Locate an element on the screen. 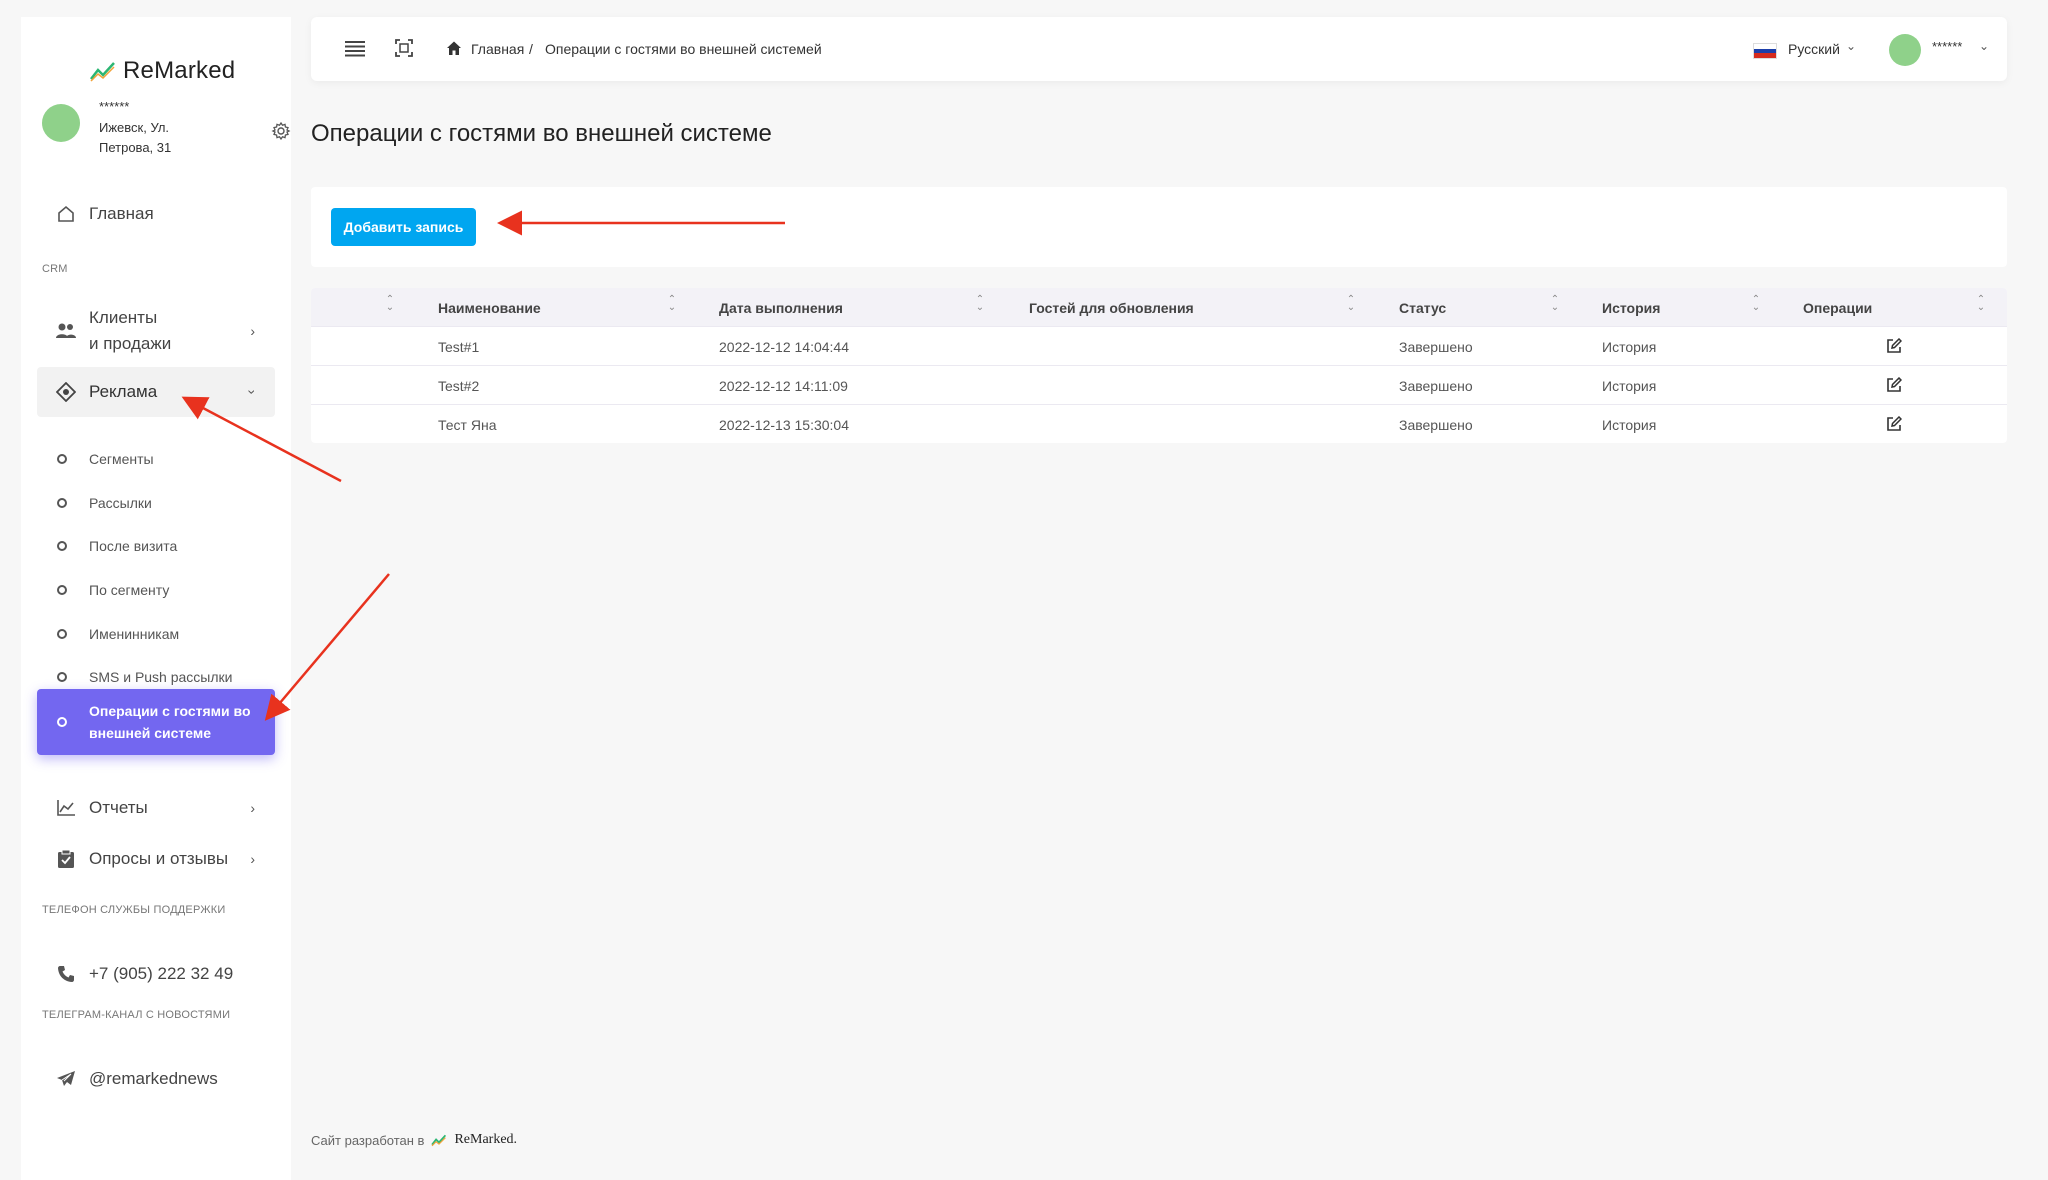  sidebar-item-reports: Отчеты › is located at coordinates (156, 808).